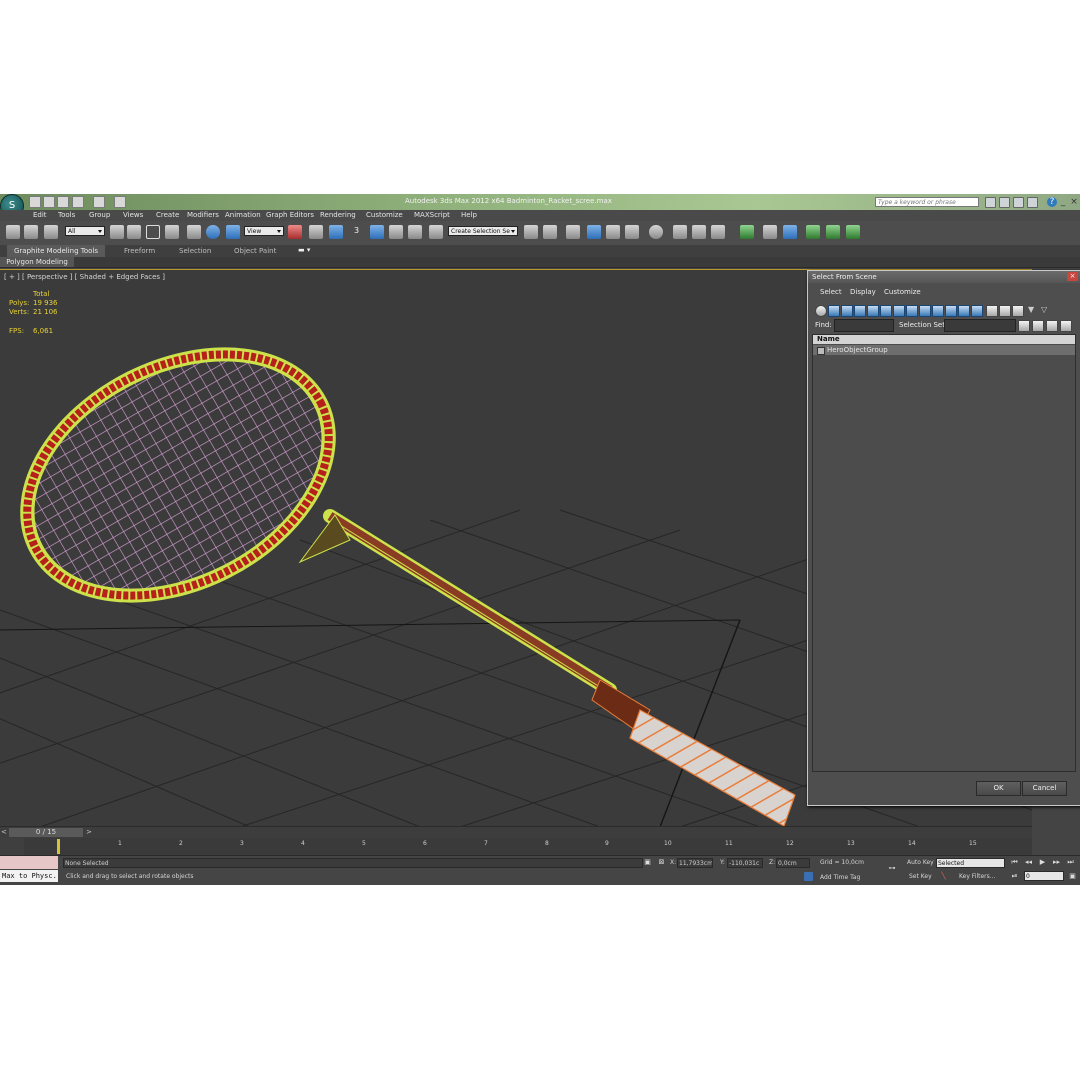  I want to click on time-configuration-icon: ▣, so click(1072, 876).